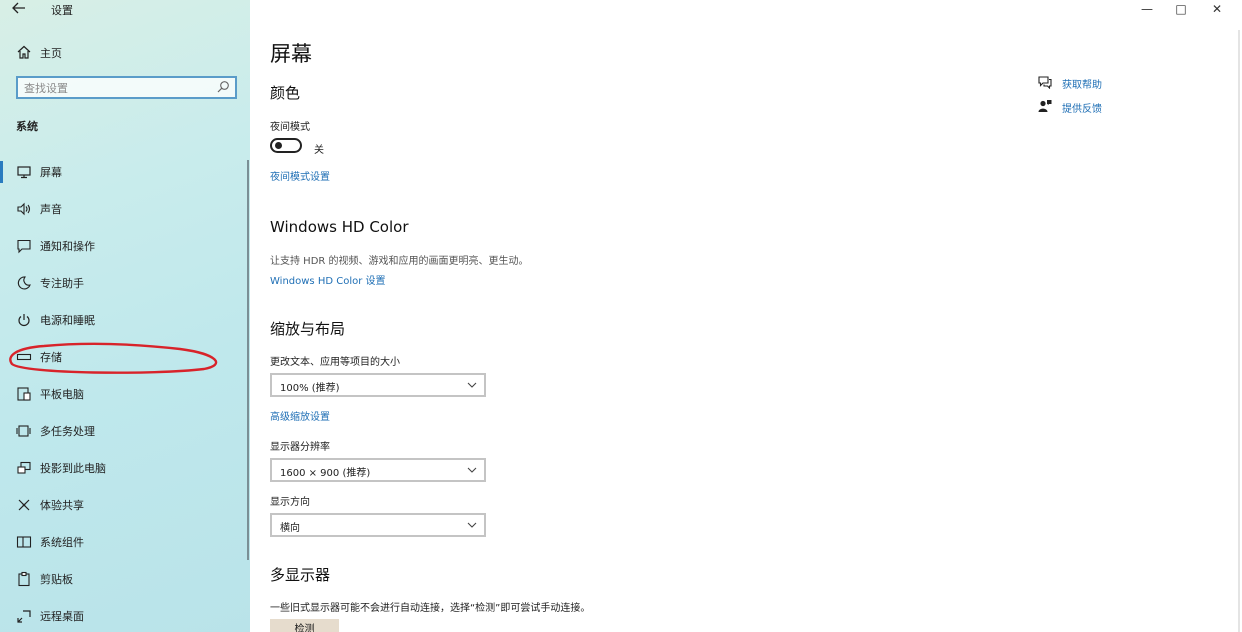  Describe the element at coordinates (24, 467) in the screenshot. I see `project-icon` at that location.